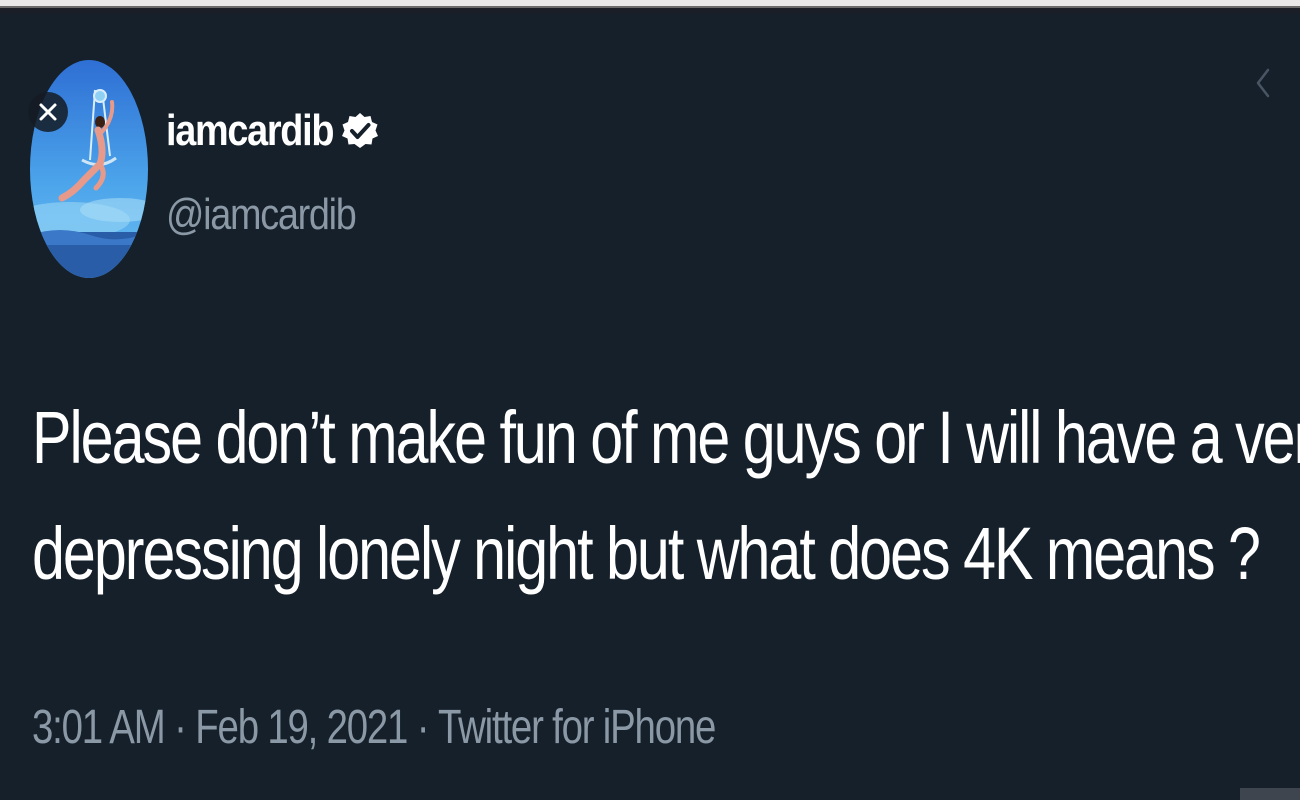  I want to click on author-name-row: iamcardib, so click(273, 131).